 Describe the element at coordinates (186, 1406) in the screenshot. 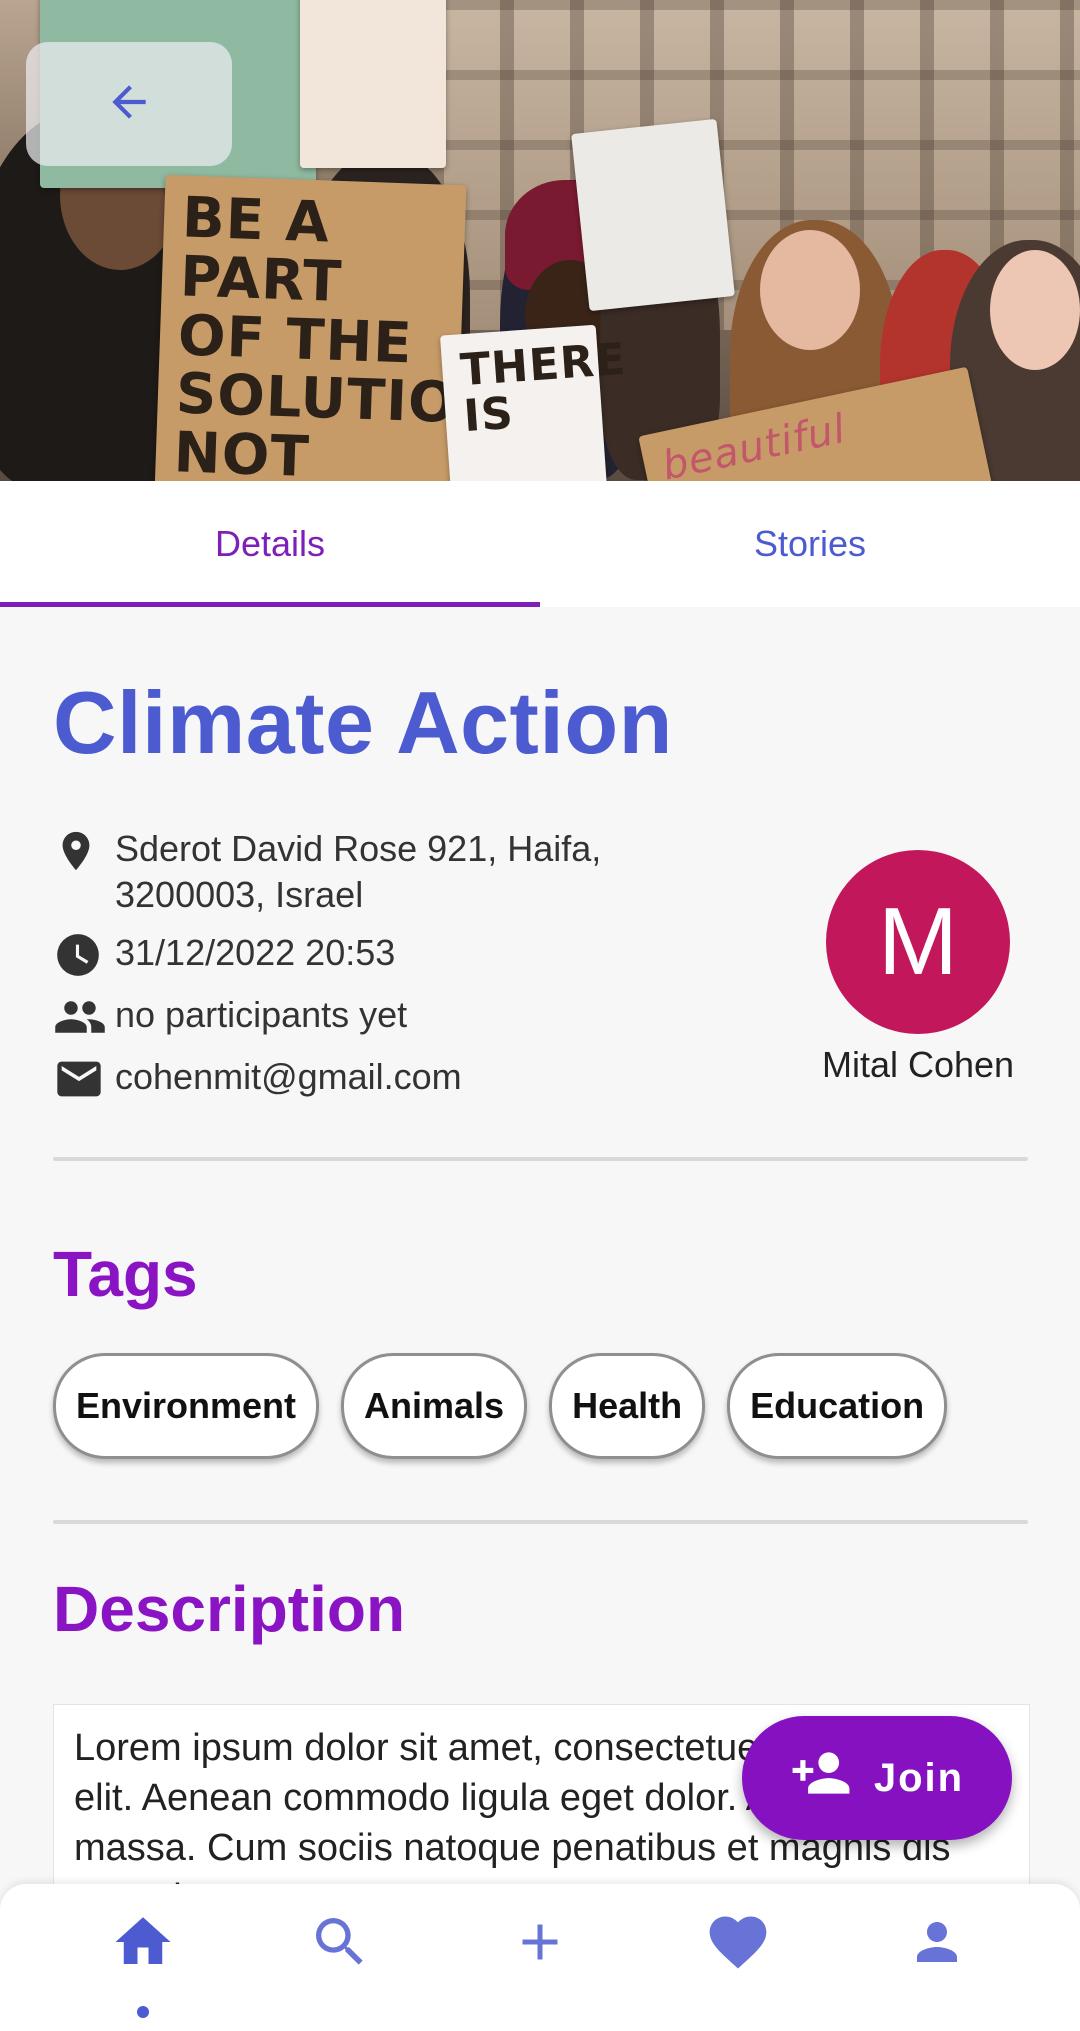

I see `tag-chip: Environment` at that location.